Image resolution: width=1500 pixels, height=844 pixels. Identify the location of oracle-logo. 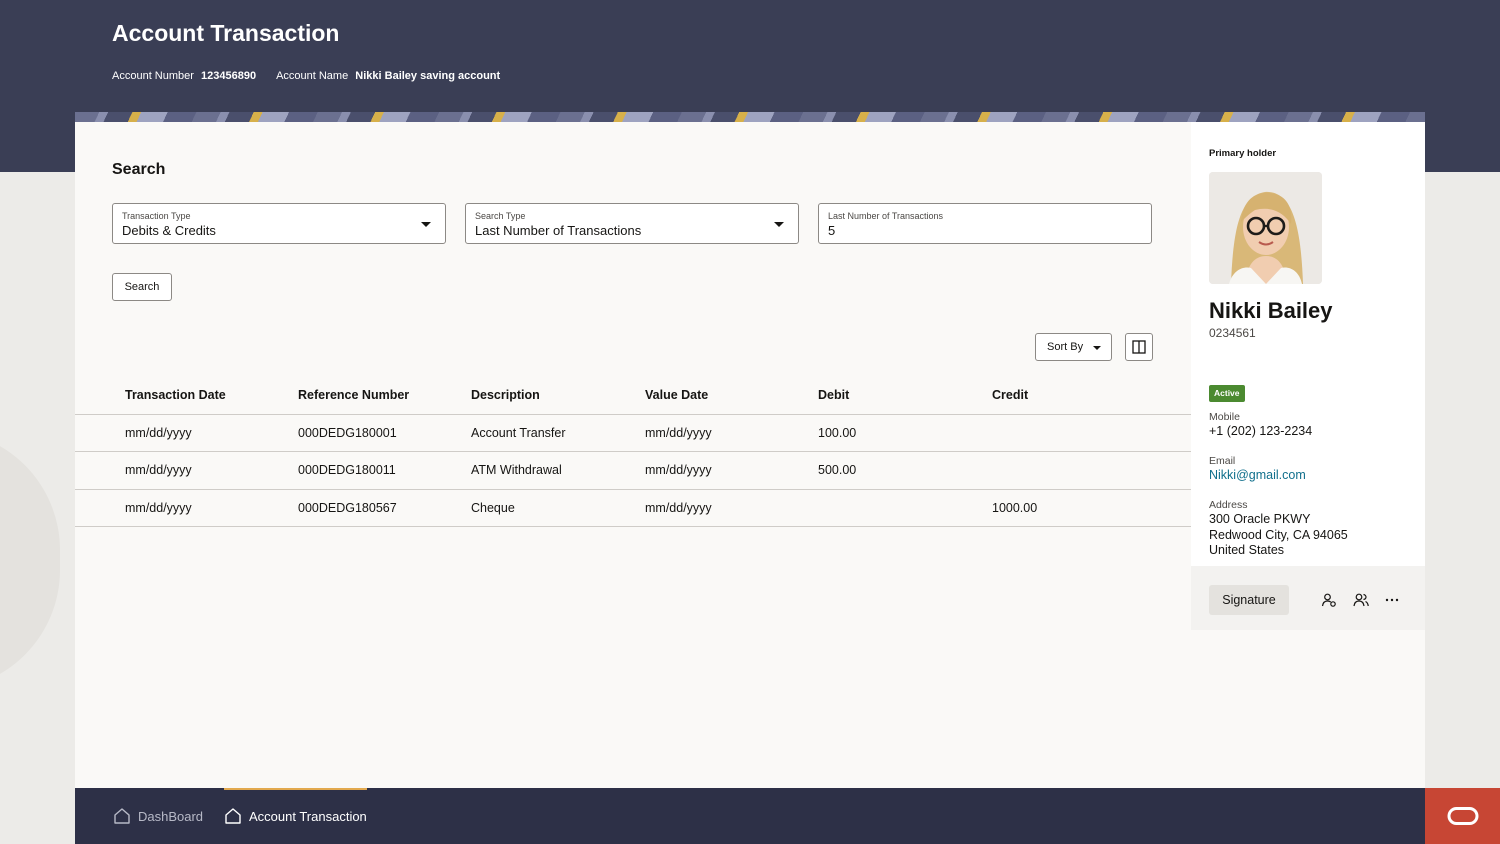
(1462, 816).